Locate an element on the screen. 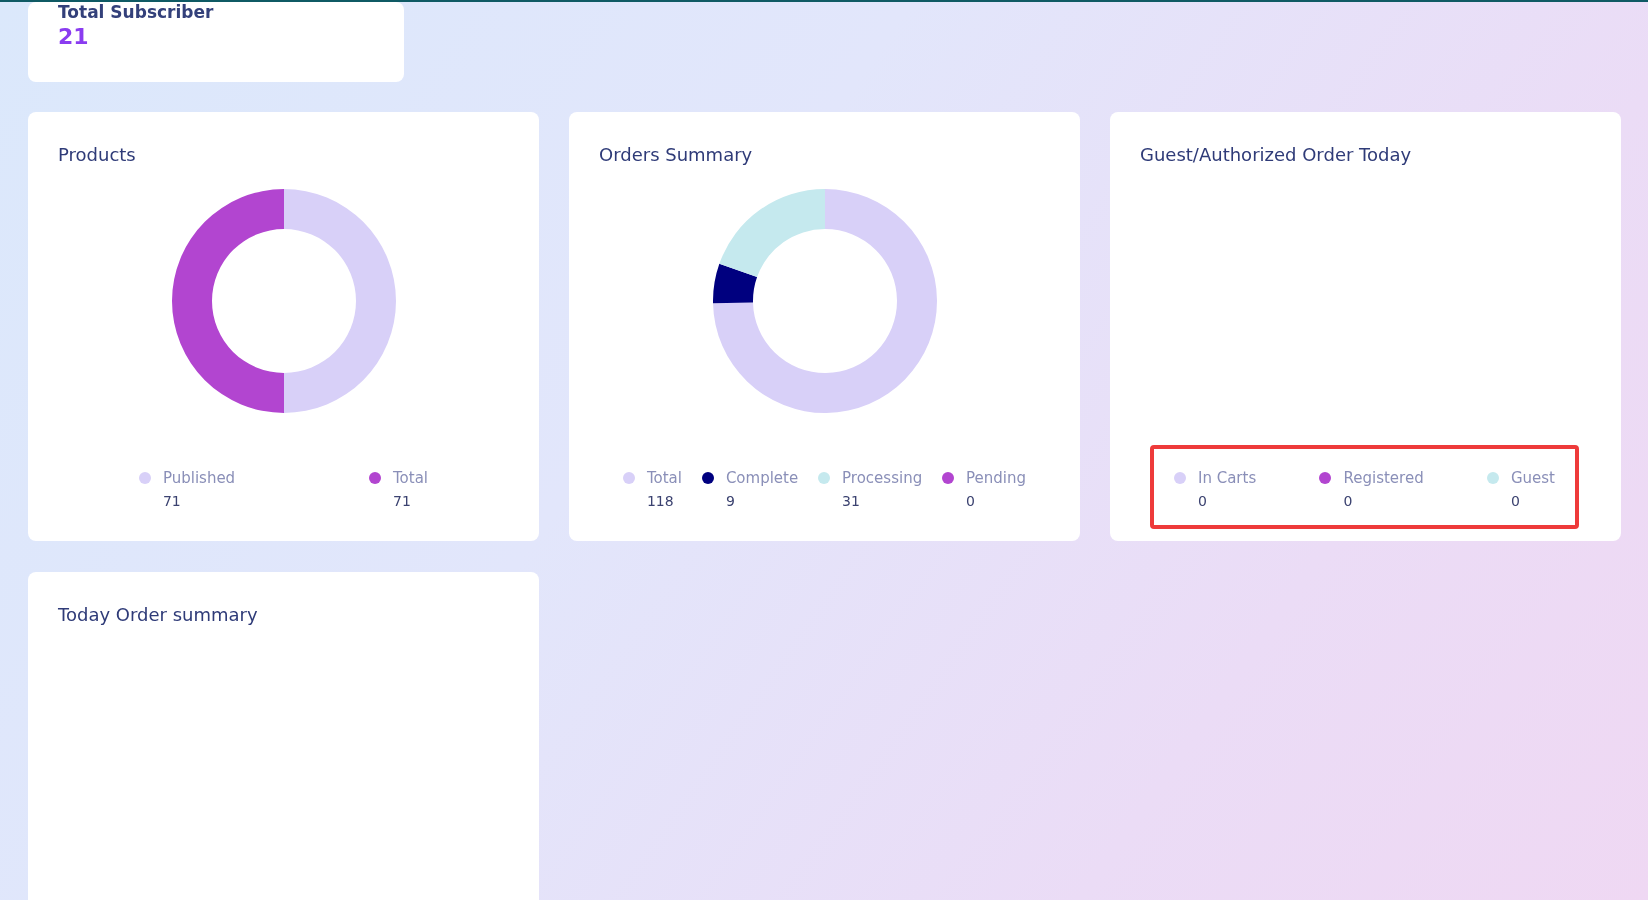 This screenshot has width=1648, height=900. legend-label: In Carts is located at coordinates (1227, 478).